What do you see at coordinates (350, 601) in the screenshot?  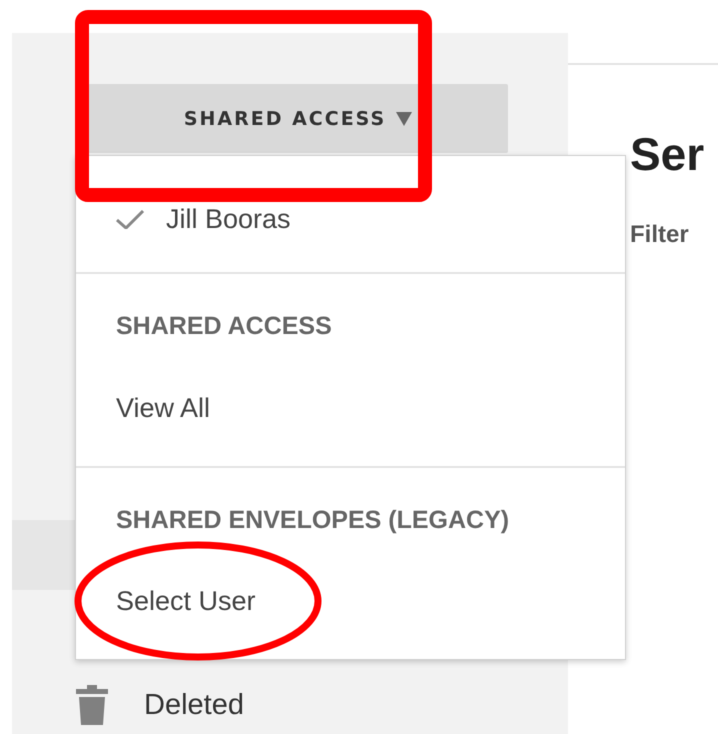 I see `menu-item: Select User` at bounding box center [350, 601].